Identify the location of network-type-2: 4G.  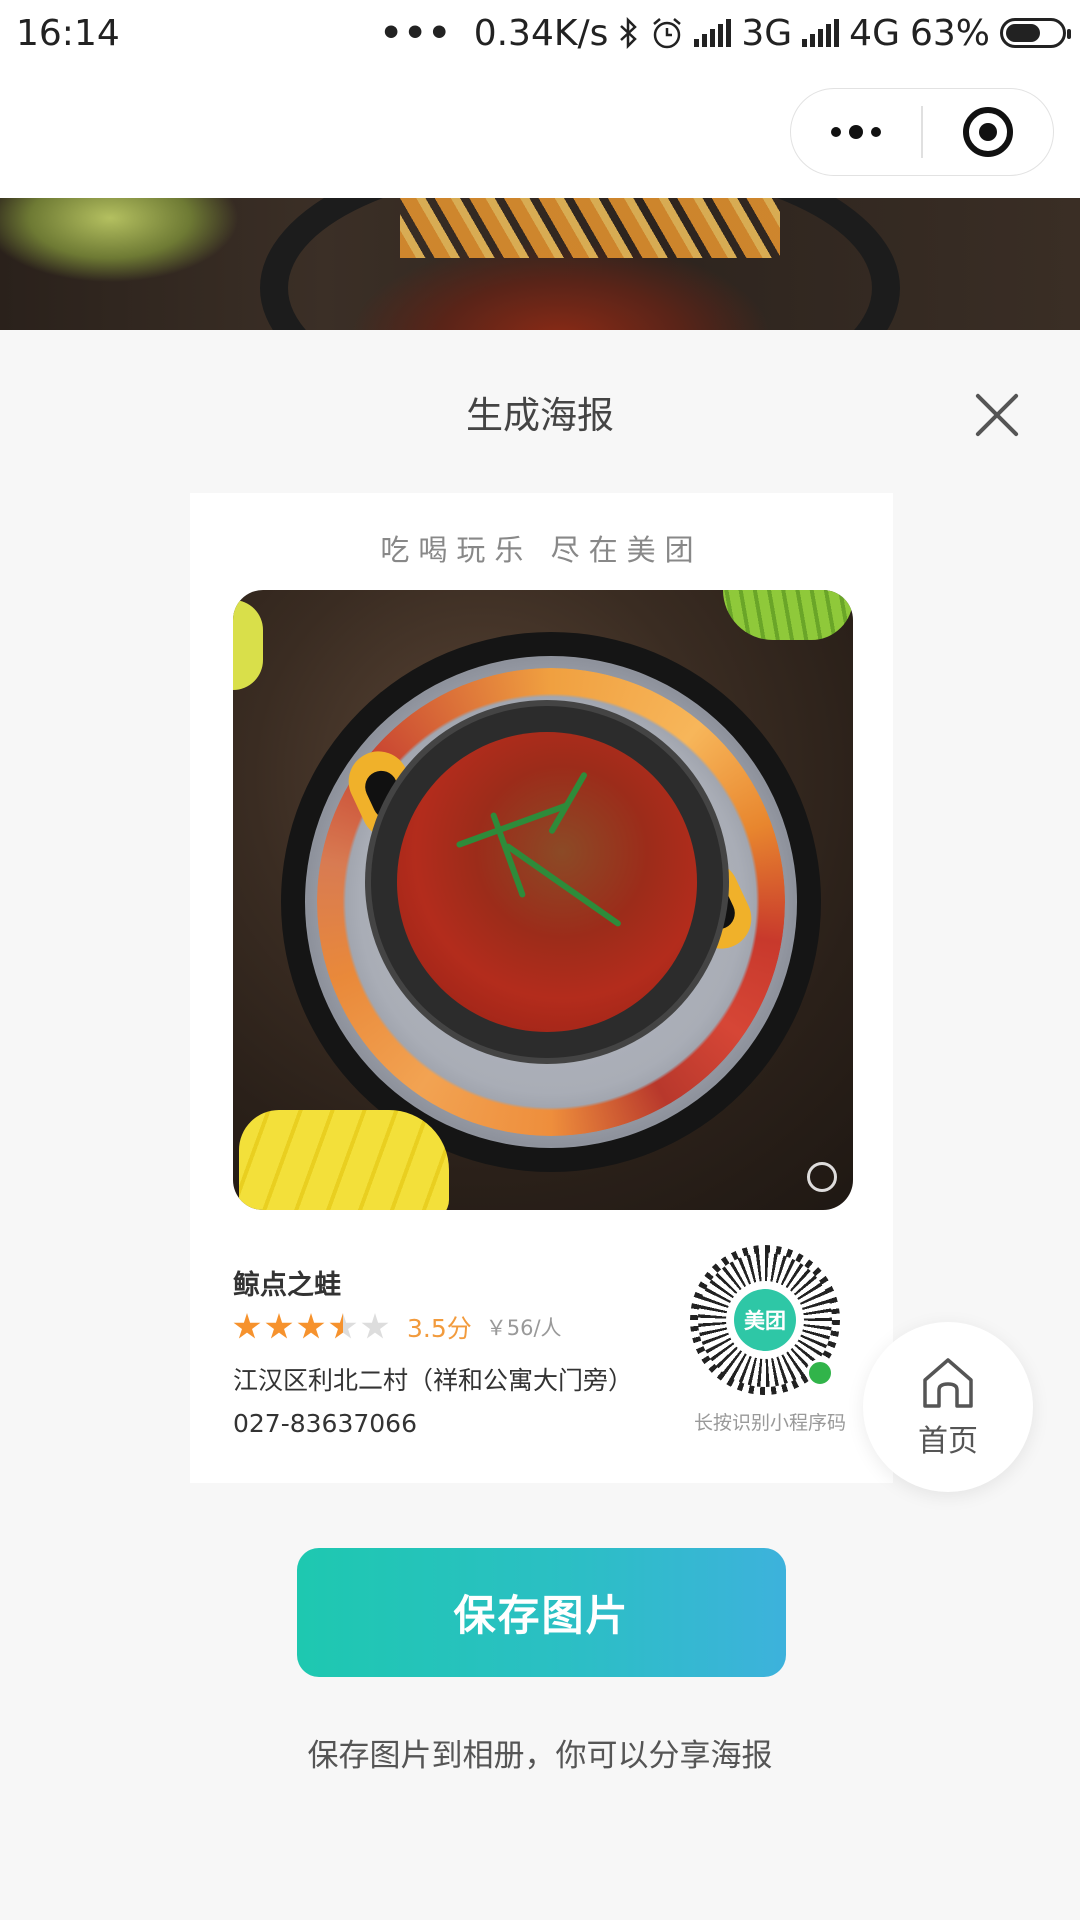
(874, 33).